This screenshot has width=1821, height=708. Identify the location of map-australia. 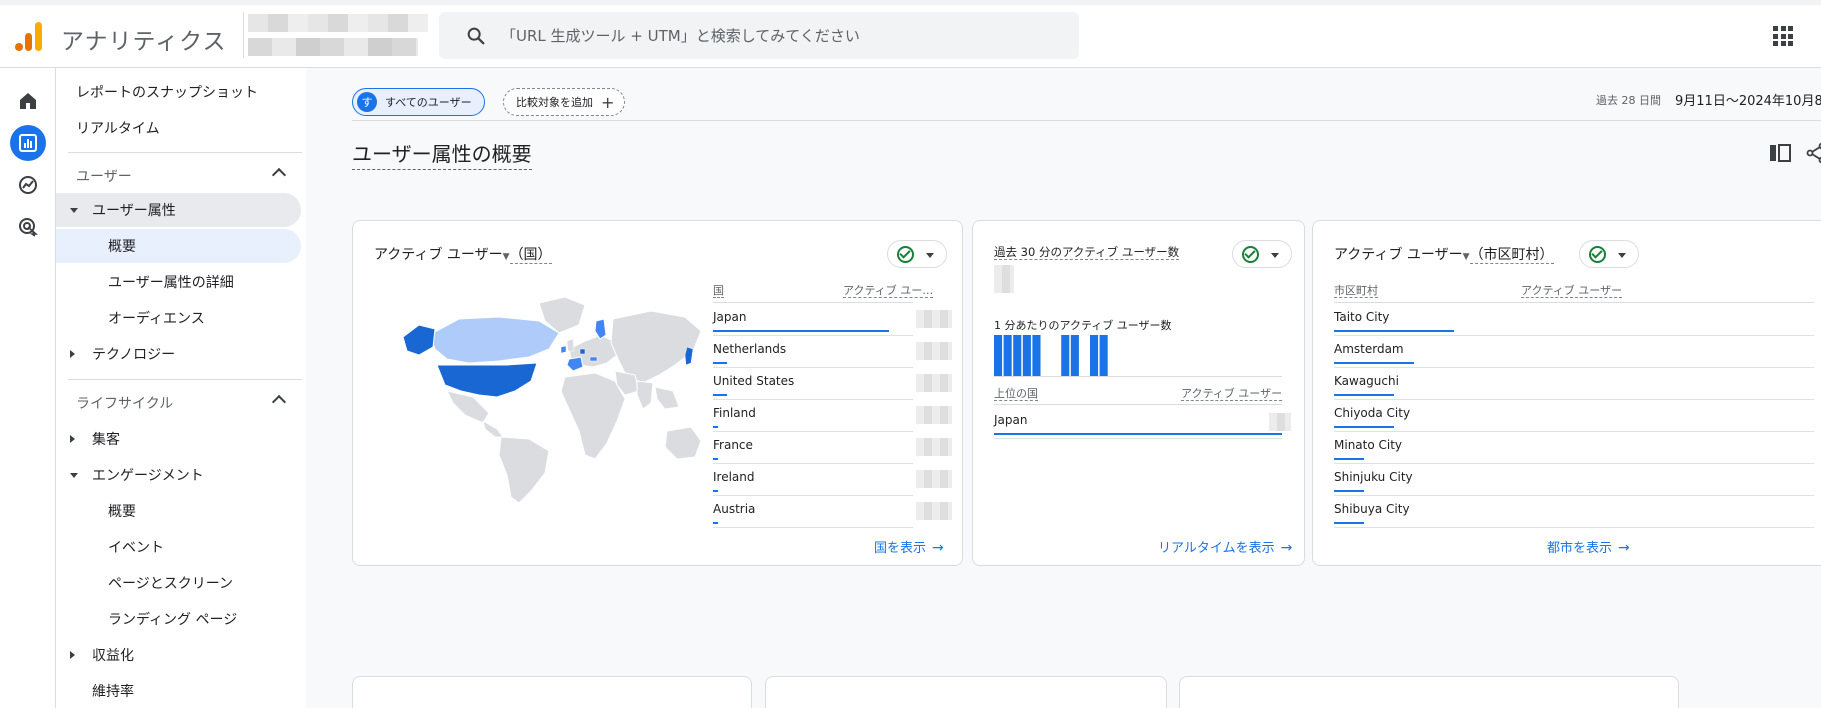
(682, 443).